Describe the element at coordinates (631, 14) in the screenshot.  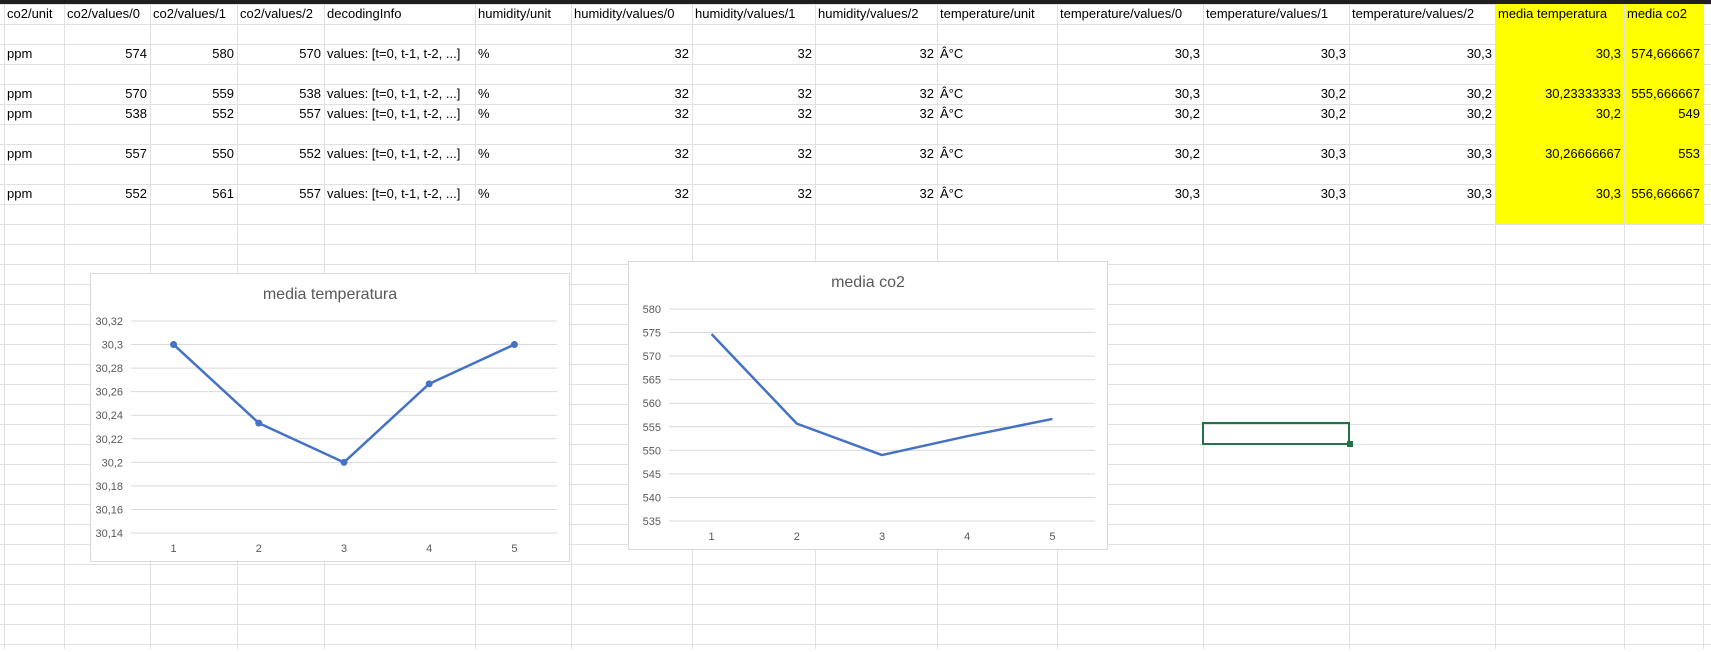
I see `header-cell: humidity/values/0` at that location.